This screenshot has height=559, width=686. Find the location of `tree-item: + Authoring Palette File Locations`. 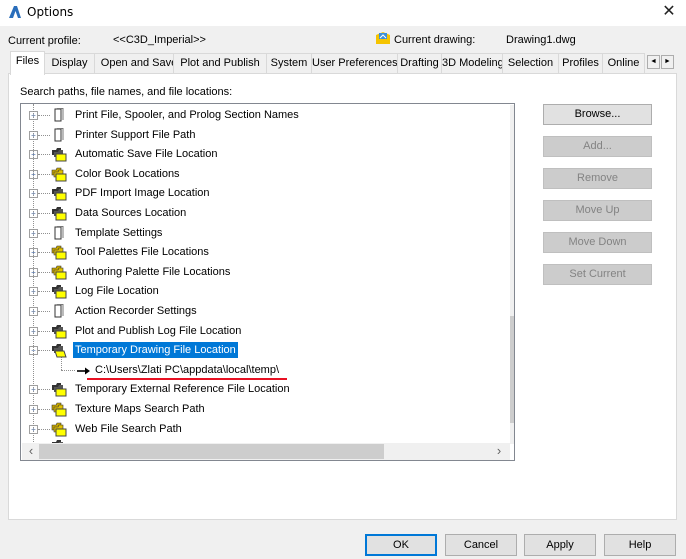

tree-item: + Authoring Palette File Locations is located at coordinates (266, 272).